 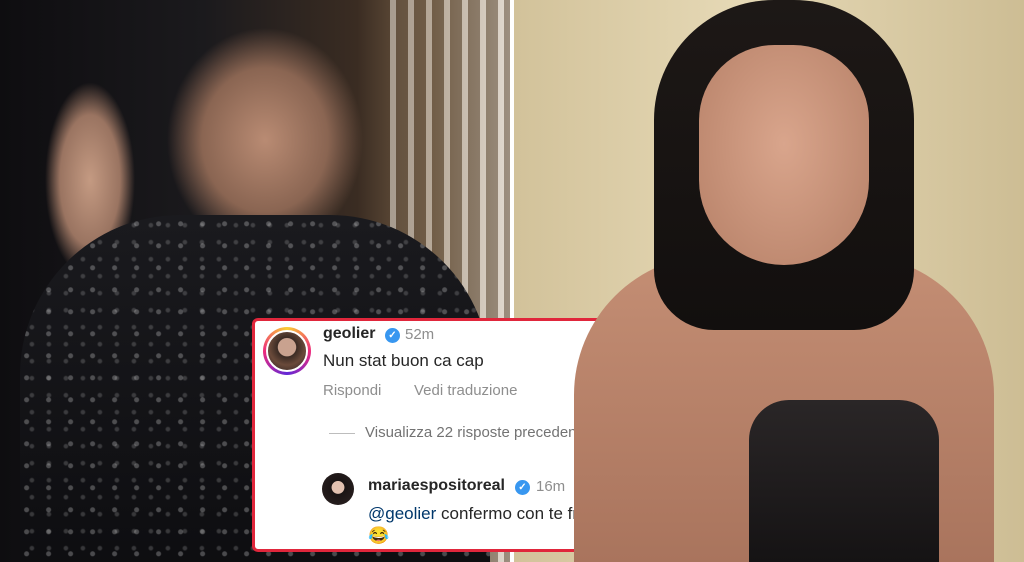 I want to click on comment-time: 52m, so click(x=420, y=334).